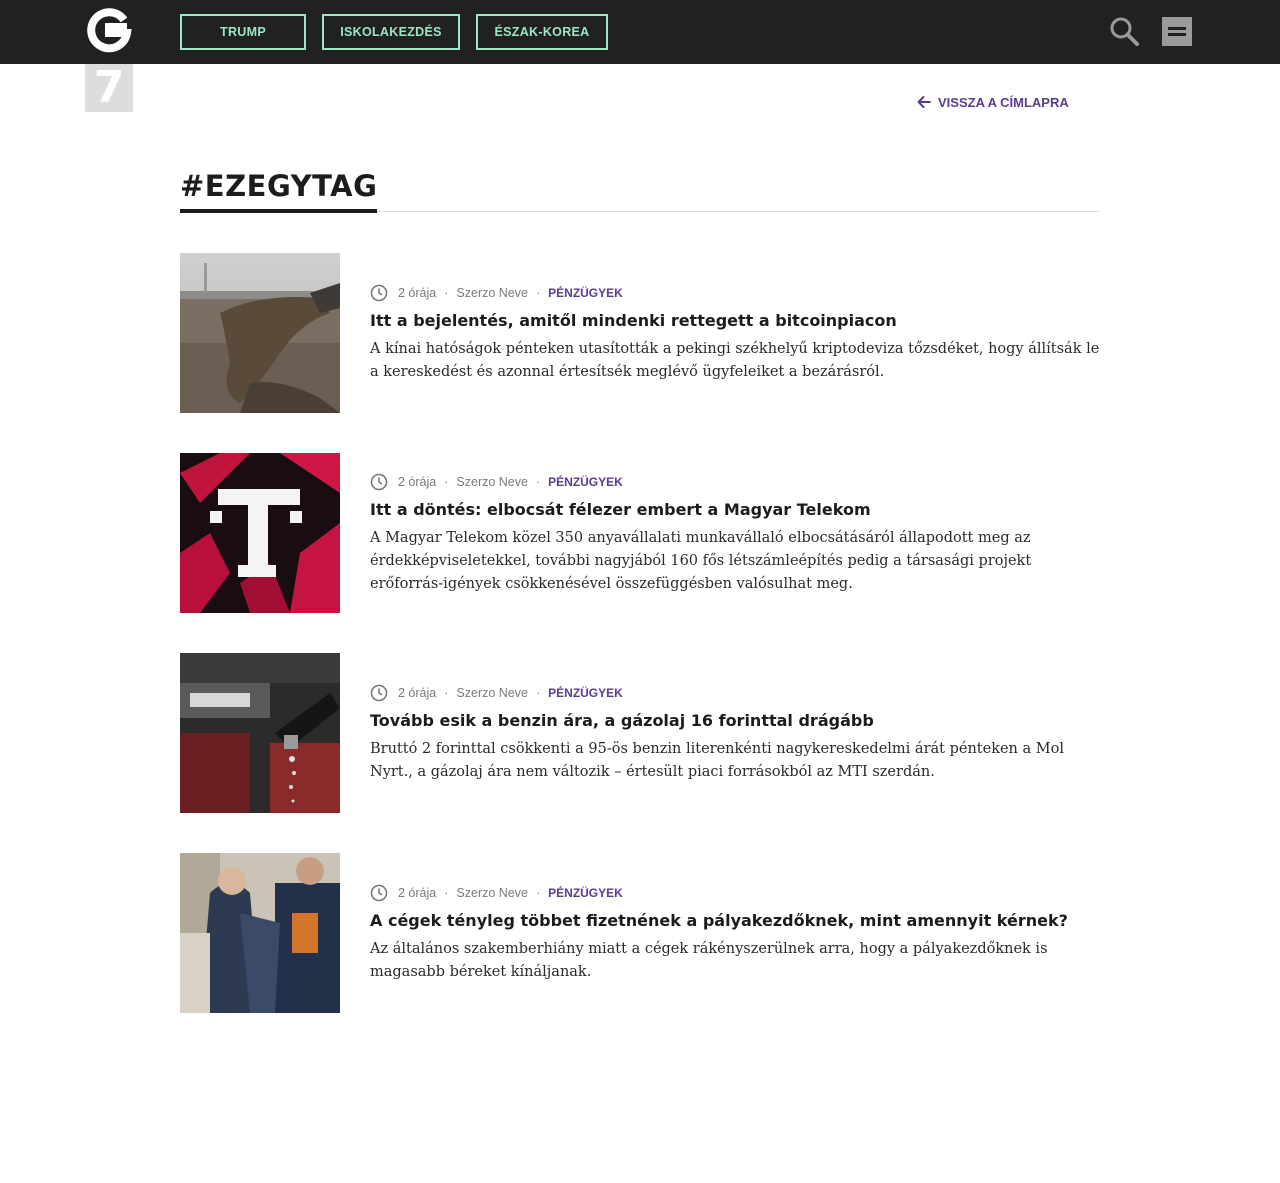 The width and height of the screenshot is (1280, 1183). What do you see at coordinates (1125, 32) in the screenshot?
I see `search-icon` at bounding box center [1125, 32].